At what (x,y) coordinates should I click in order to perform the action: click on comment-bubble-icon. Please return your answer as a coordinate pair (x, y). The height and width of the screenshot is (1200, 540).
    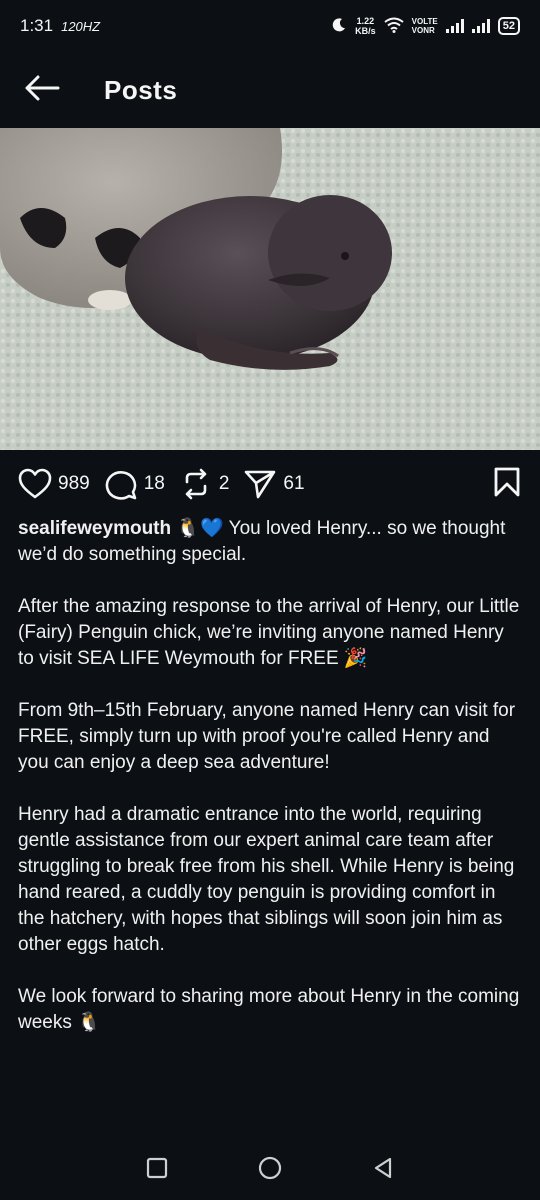
    Looking at the image, I should click on (121, 484).